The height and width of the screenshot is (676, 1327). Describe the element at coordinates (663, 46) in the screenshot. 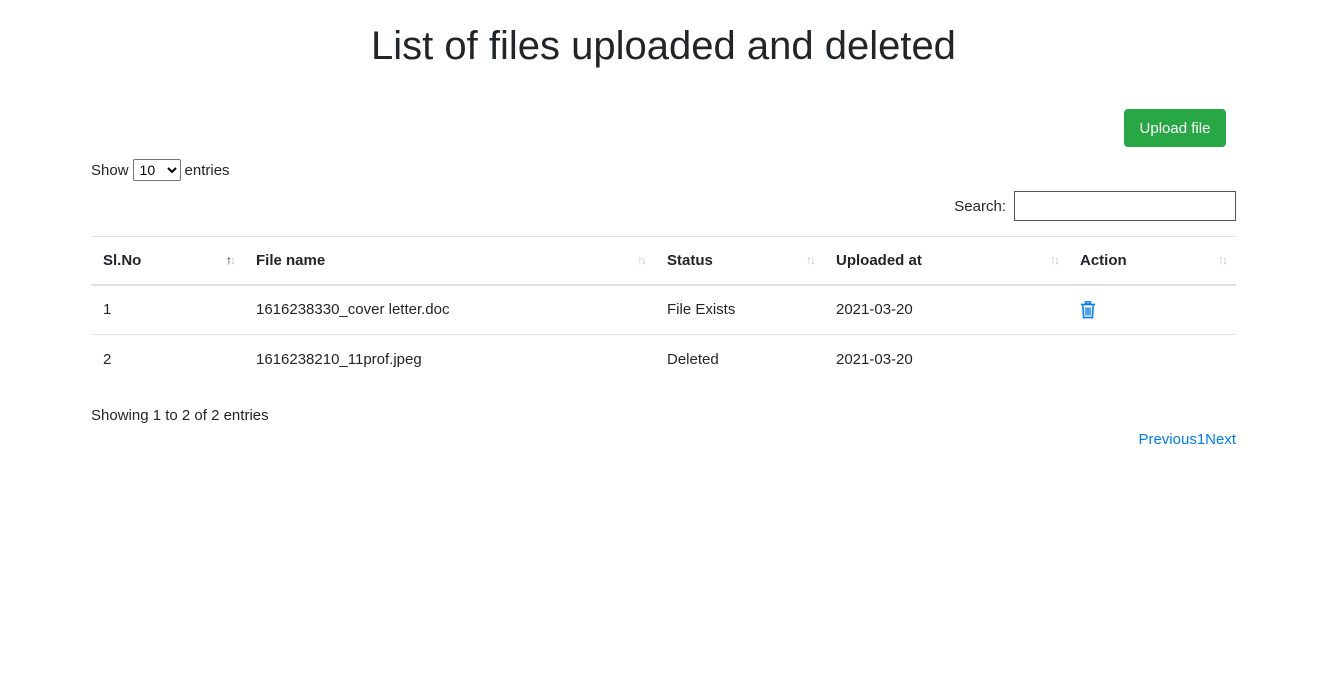

I see `page-title: List of files uploaded and deleted` at that location.